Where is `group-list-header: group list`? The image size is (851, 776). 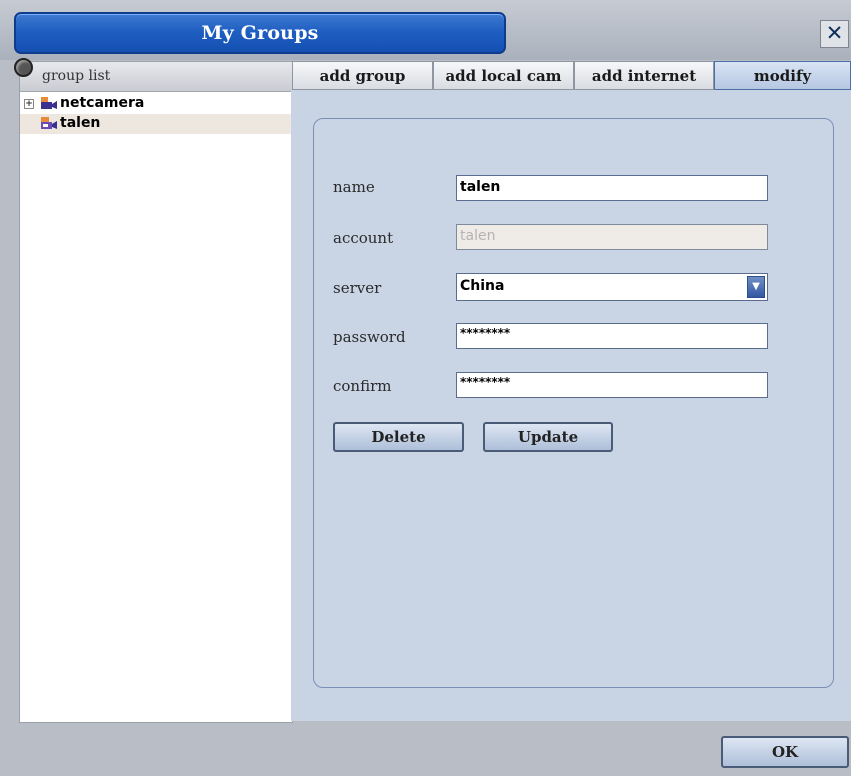 group-list-header: group list is located at coordinates (153, 75).